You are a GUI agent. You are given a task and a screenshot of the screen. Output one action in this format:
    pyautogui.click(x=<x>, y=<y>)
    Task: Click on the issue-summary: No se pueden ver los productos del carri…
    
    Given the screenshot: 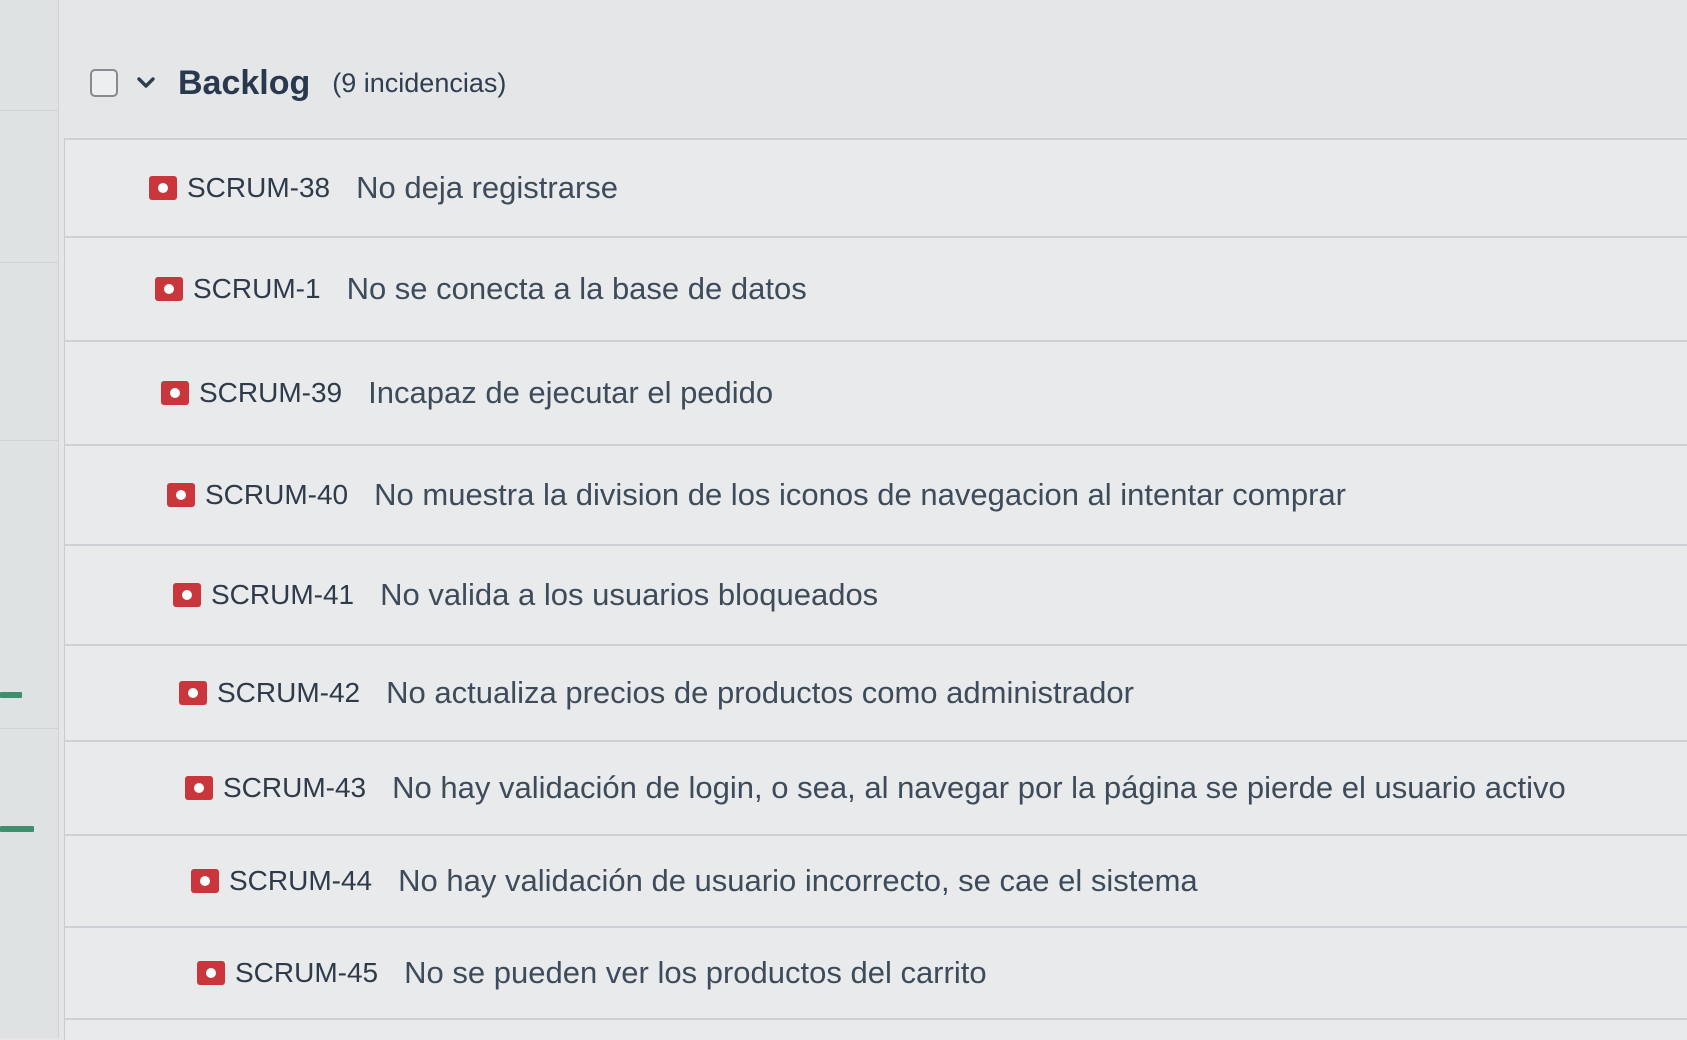 What is the action you would take?
    pyautogui.click(x=695, y=972)
    